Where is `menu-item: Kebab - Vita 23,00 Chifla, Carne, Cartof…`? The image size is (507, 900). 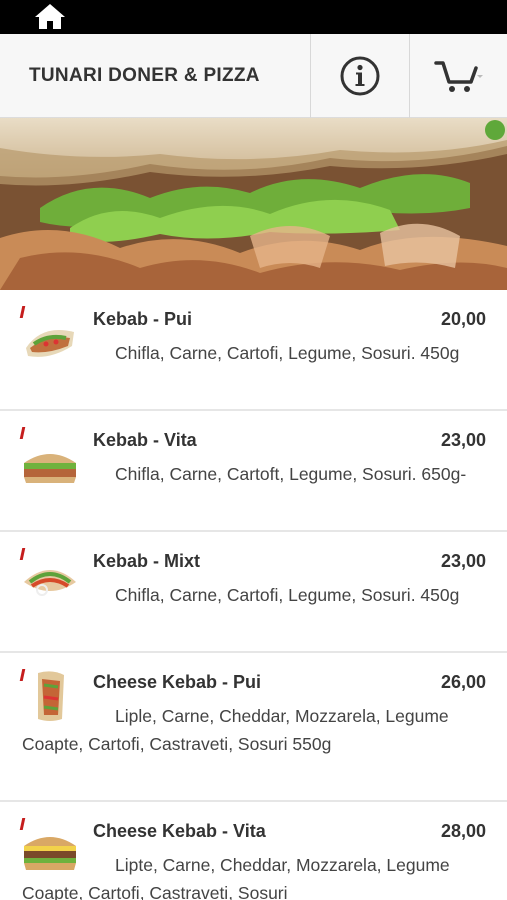 menu-item: Kebab - Vita 23,00 Chifla, Carne, Cartof… is located at coordinates (253, 471).